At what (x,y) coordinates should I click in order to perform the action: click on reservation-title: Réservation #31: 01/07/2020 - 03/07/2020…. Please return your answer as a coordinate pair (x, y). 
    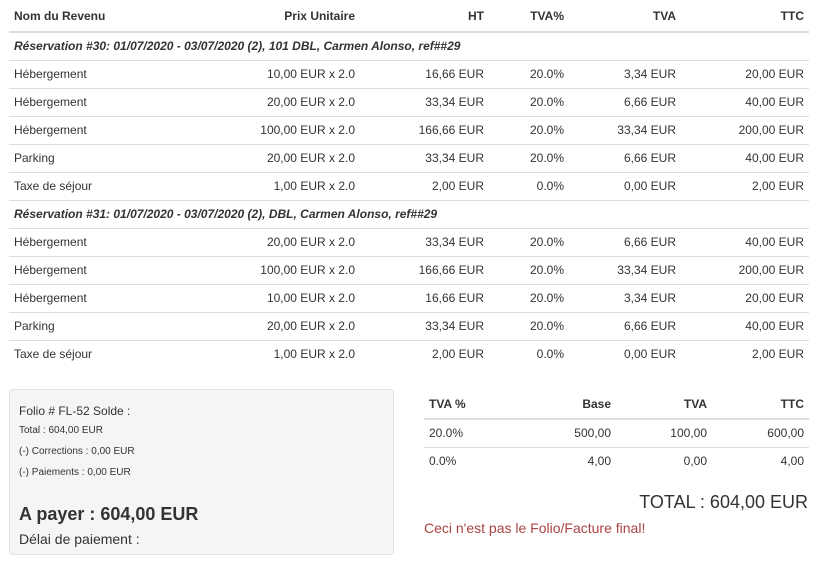
    Looking at the image, I should click on (409, 213).